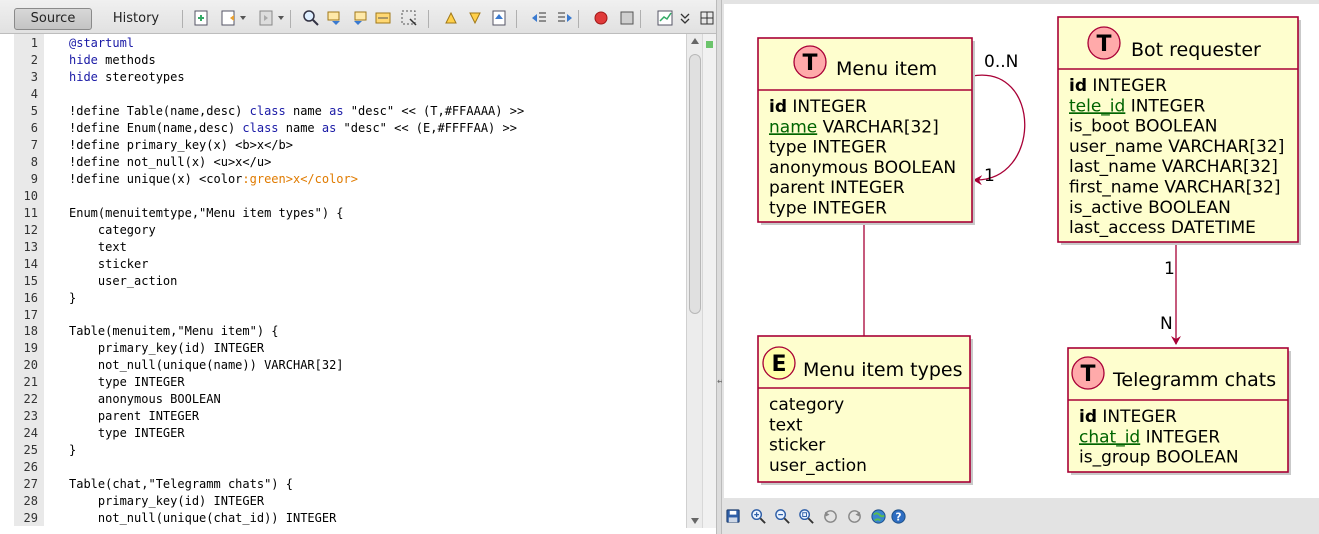  I want to click on expand-icon, so click(685, 18).